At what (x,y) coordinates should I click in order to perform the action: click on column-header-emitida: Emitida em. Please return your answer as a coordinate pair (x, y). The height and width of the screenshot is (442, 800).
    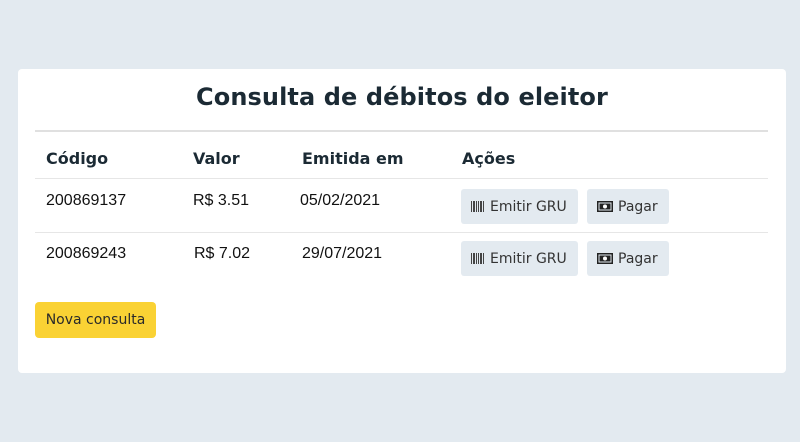
    Looking at the image, I should click on (353, 158).